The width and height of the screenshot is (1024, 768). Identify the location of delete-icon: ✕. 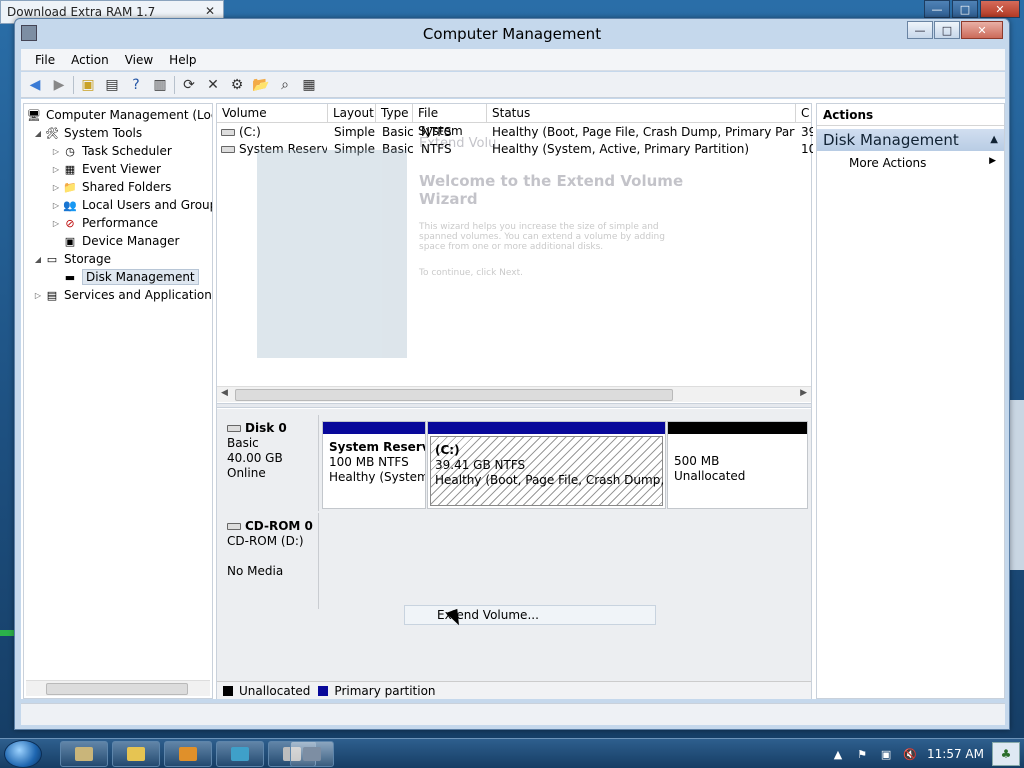
(213, 85).